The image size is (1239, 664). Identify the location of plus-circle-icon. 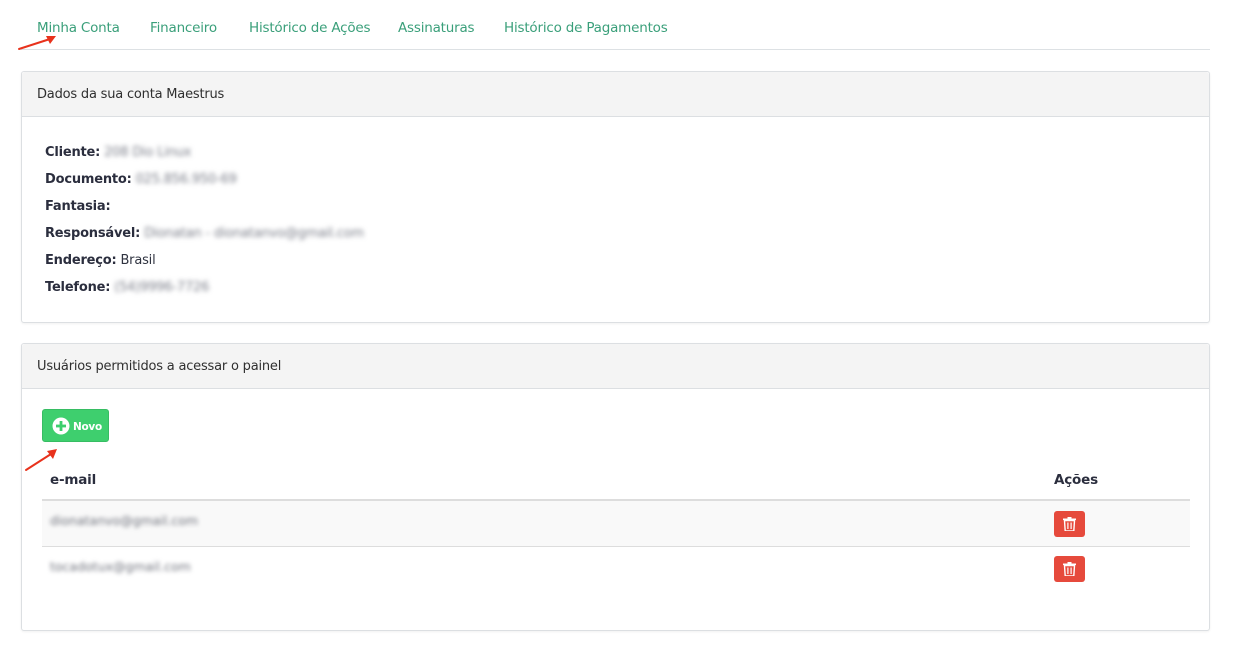
(61, 426).